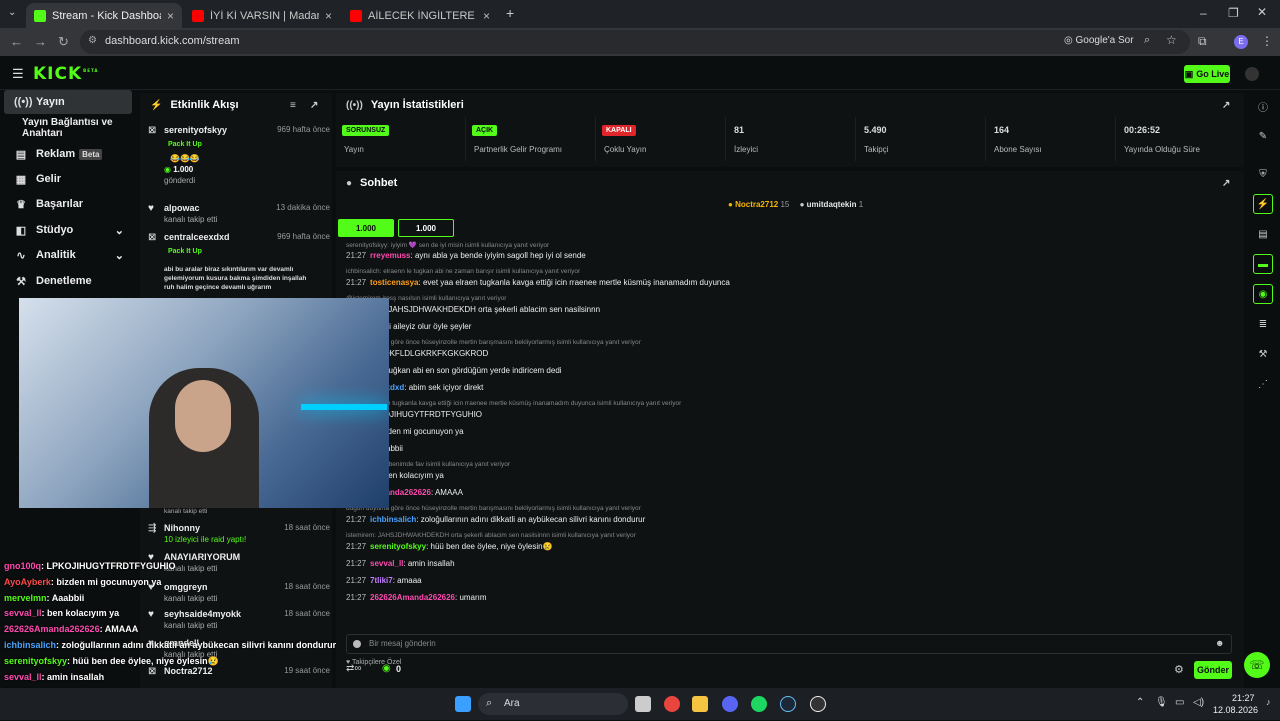 The width and height of the screenshot is (1280, 721). What do you see at coordinates (68, 128) in the screenshot?
I see `sidebar-item-stream-key: Yayın Bağlantısı ve Anahtarı` at bounding box center [68, 128].